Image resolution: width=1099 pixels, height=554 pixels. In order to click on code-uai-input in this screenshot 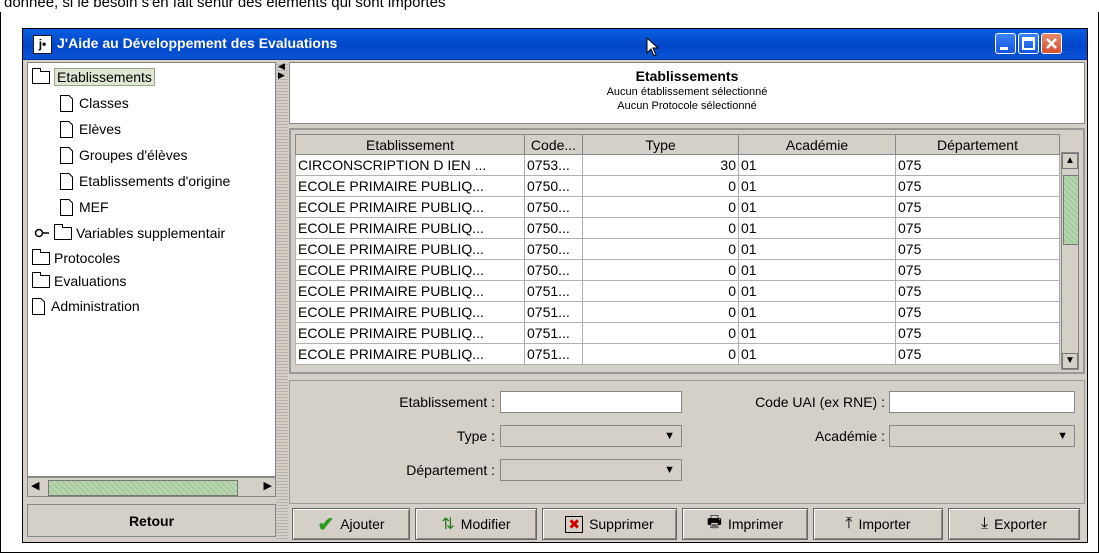, I will do `click(982, 402)`.